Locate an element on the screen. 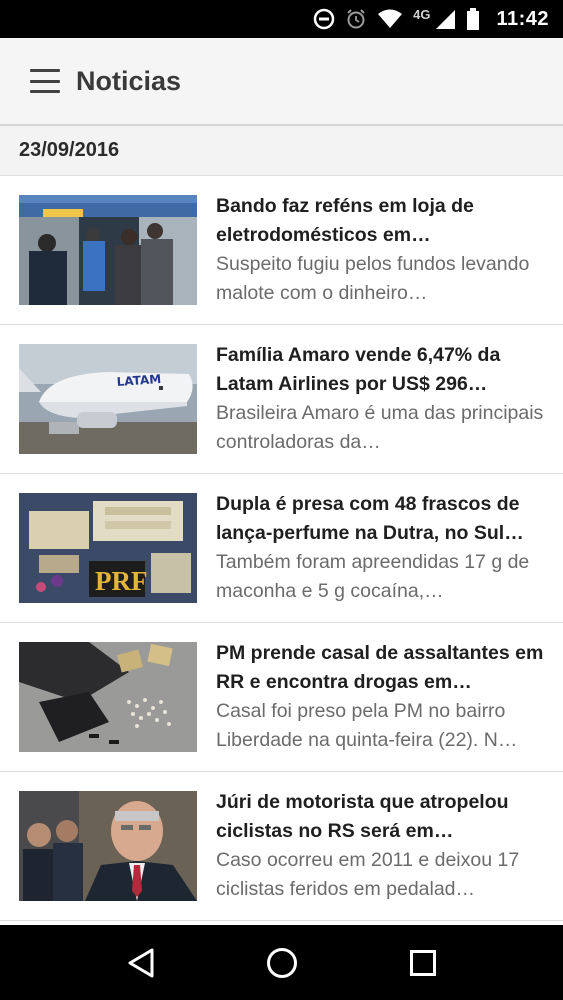 Image resolution: width=563 pixels, height=1000 pixels. home-circle-icon is located at coordinates (281, 962).